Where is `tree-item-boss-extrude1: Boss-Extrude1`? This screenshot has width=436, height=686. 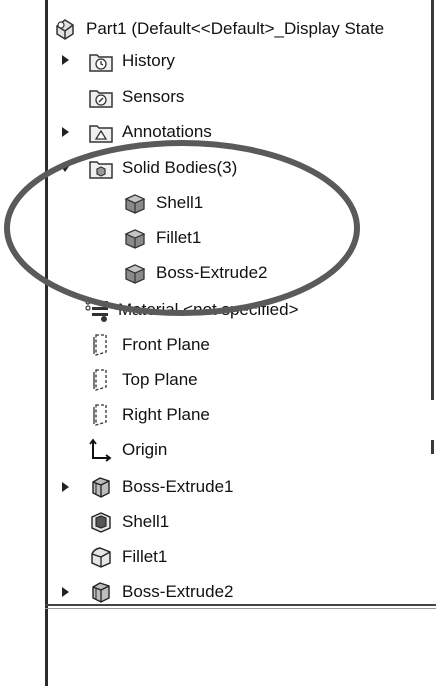
tree-item-boss-extrude1: Boss-Extrude1 is located at coordinates (161, 487).